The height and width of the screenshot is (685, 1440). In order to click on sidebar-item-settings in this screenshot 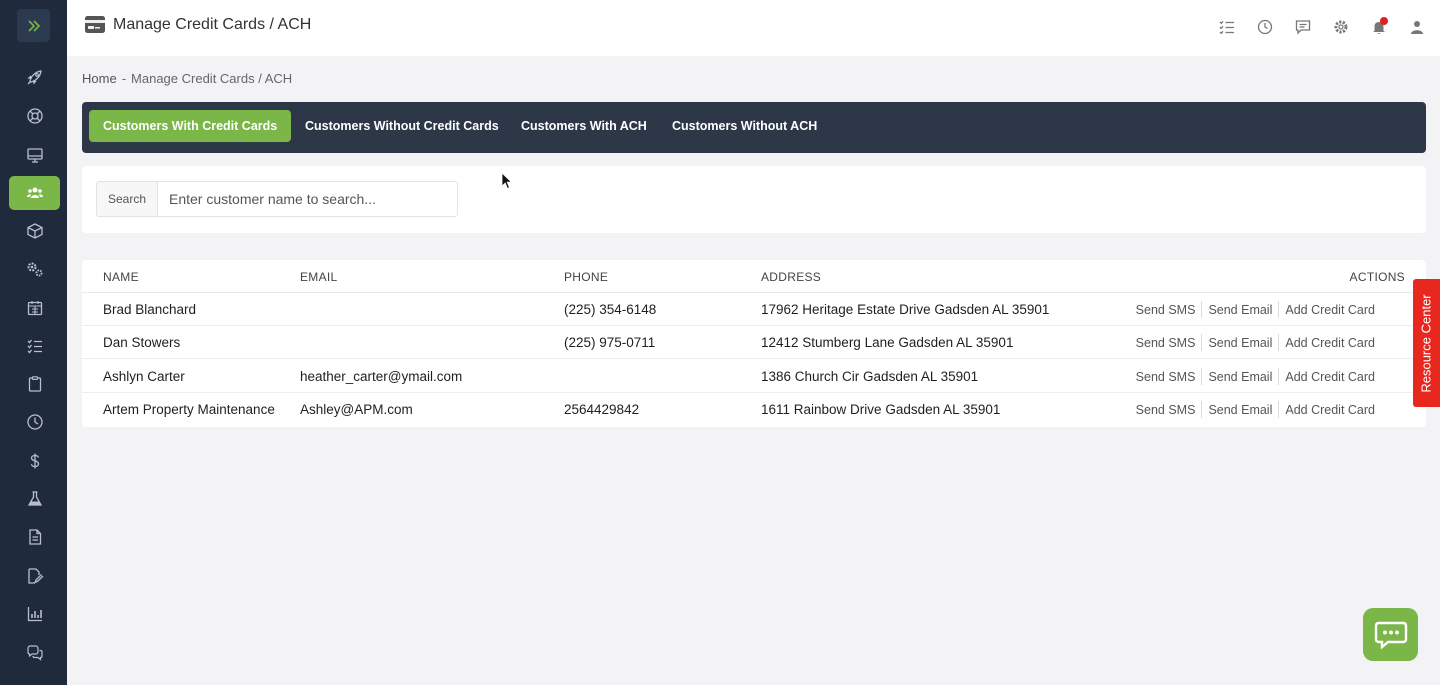, I will do `click(34, 269)`.